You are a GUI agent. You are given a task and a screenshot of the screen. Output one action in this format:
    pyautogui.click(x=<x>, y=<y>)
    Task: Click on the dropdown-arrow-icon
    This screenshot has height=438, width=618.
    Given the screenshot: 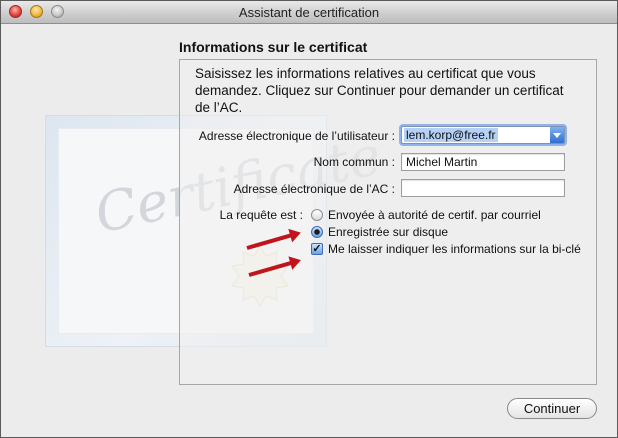 What is the action you would take?
    pyautogui.click(x=557, y=135)
    